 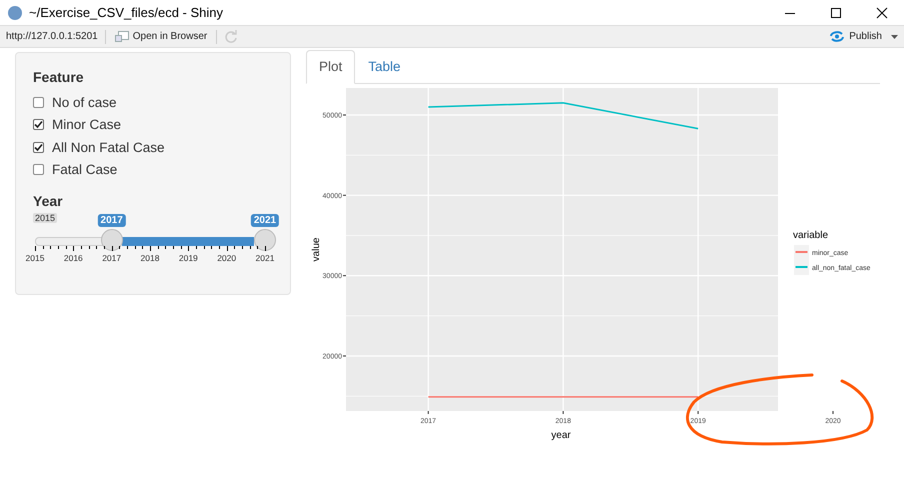 What do you see at coordinates (84, 102) in the screenshot?
I see `checkbox-label: No of case` at bounding box center [84, 102].